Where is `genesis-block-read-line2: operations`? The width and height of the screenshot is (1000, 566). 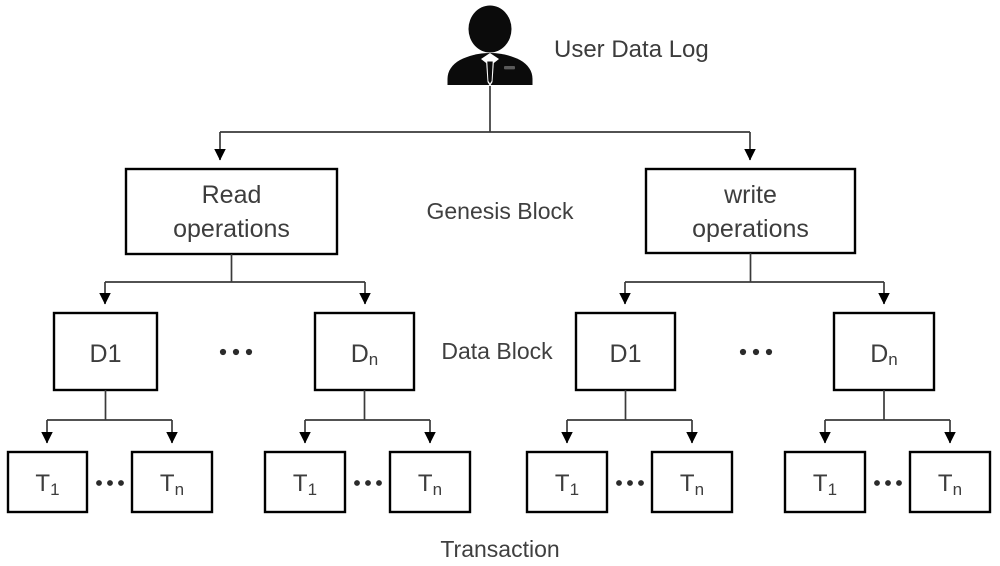 genesis-block-read-line2: operations is located at coordinates (231, 229).